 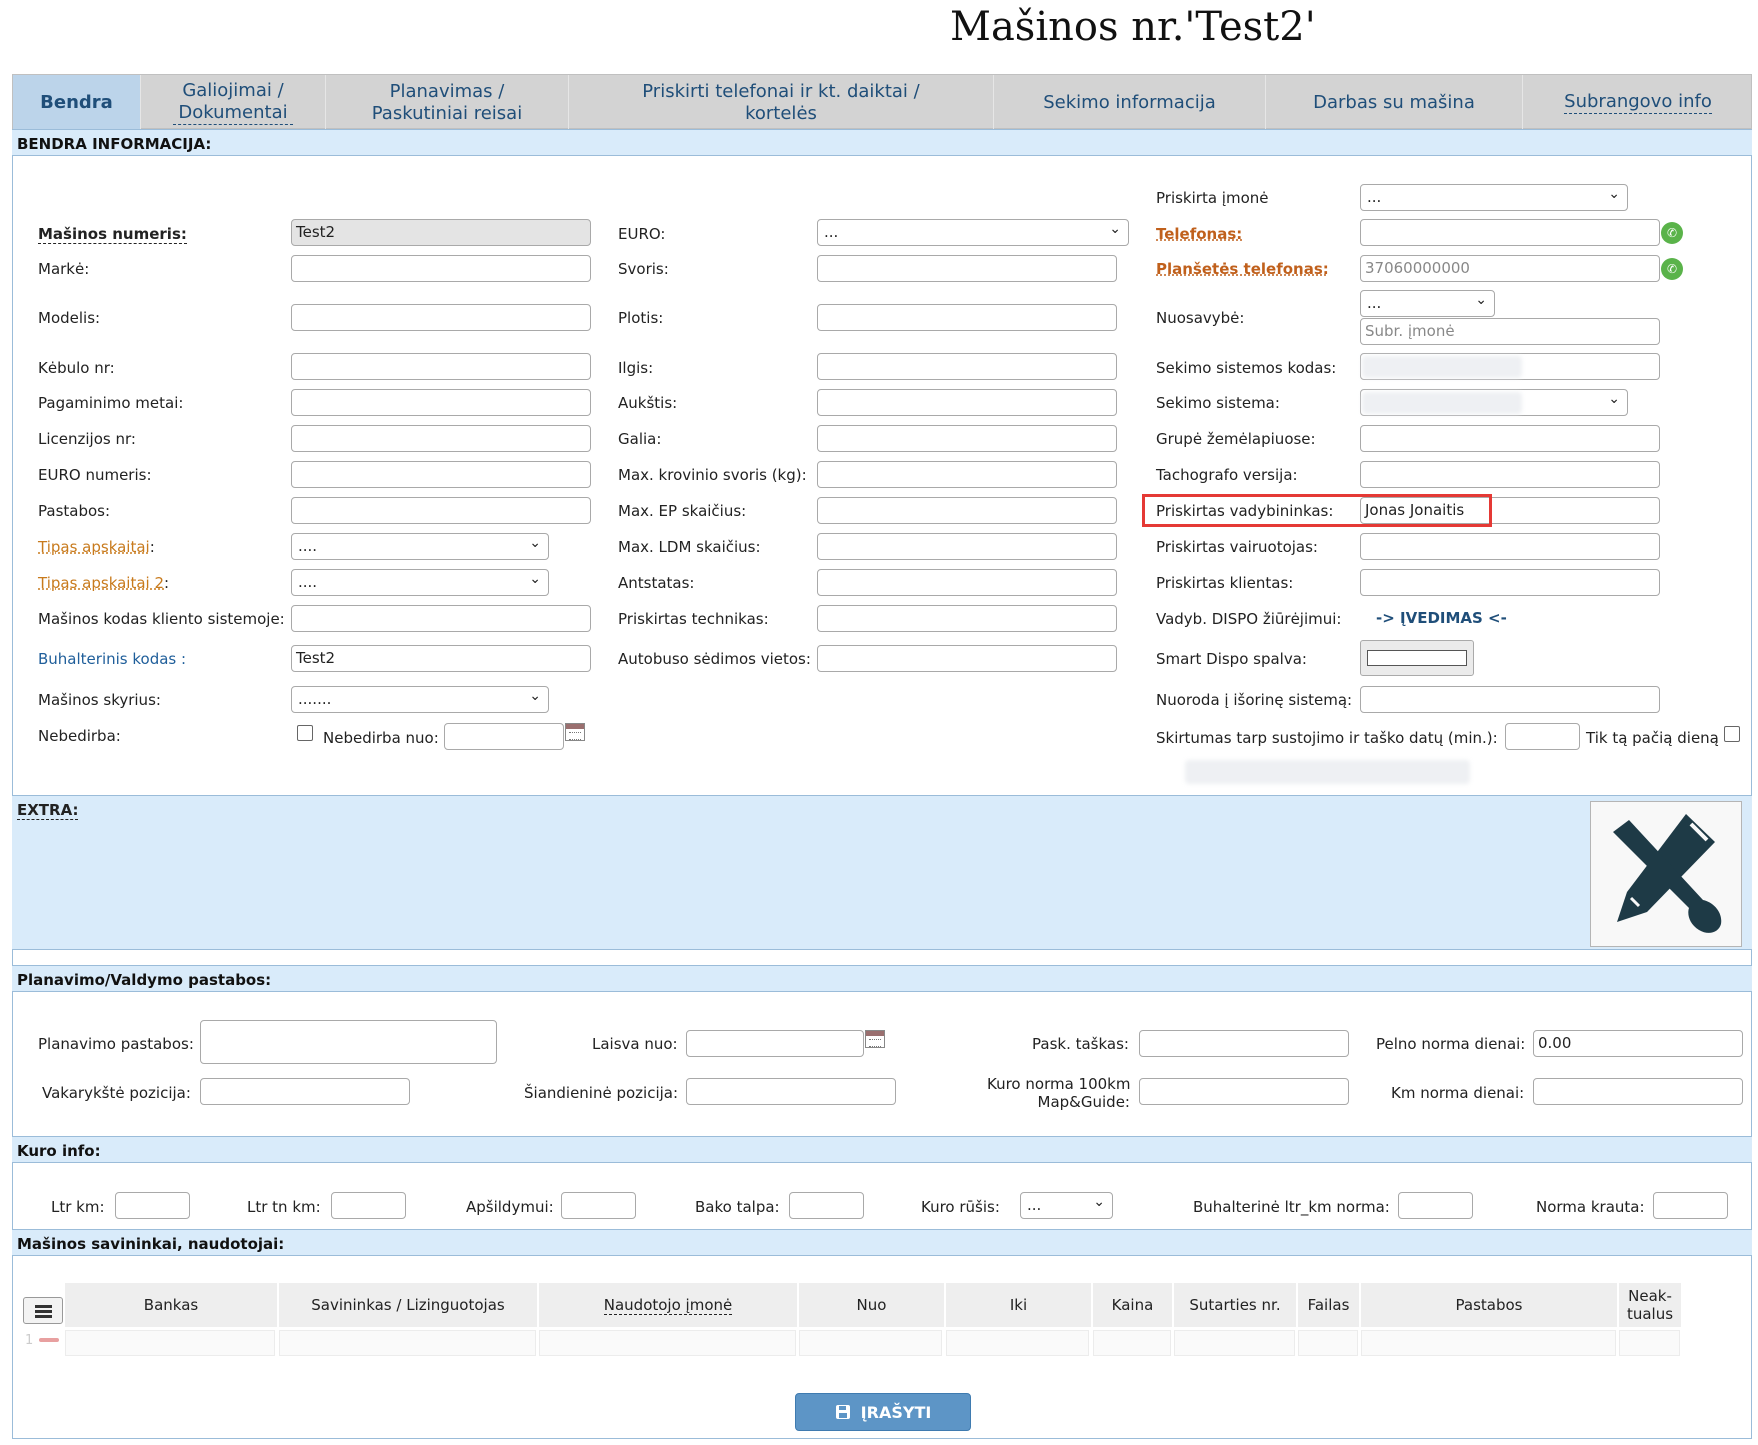 What do you see at coordinates (1650, 1305) in the screenshot?
I see `column-header-inactive: Neak-tualus` at bounding box center [1650, 1305].